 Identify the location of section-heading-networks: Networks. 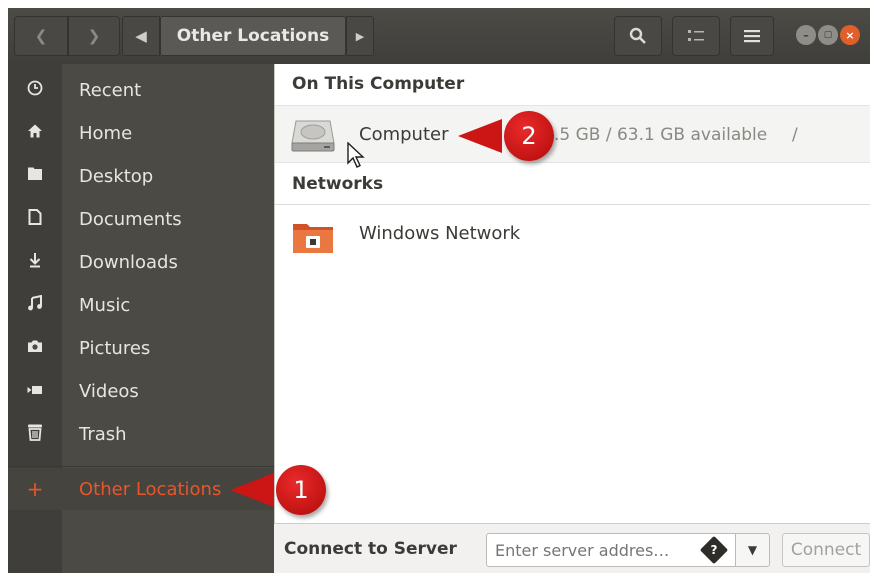
(338, 184).